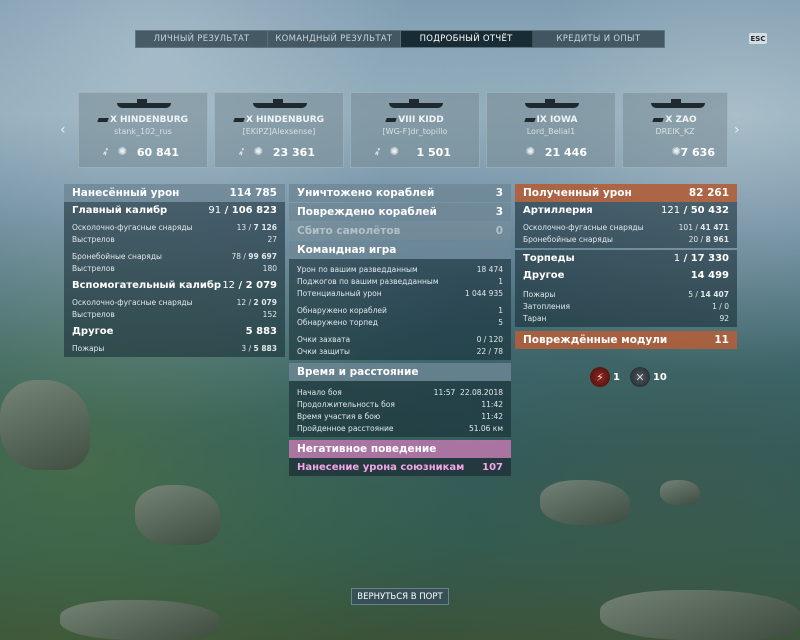 This screenshot has width=800, height=640. I want to click on shots-row: Выстрелов 180, so click(174, 268).